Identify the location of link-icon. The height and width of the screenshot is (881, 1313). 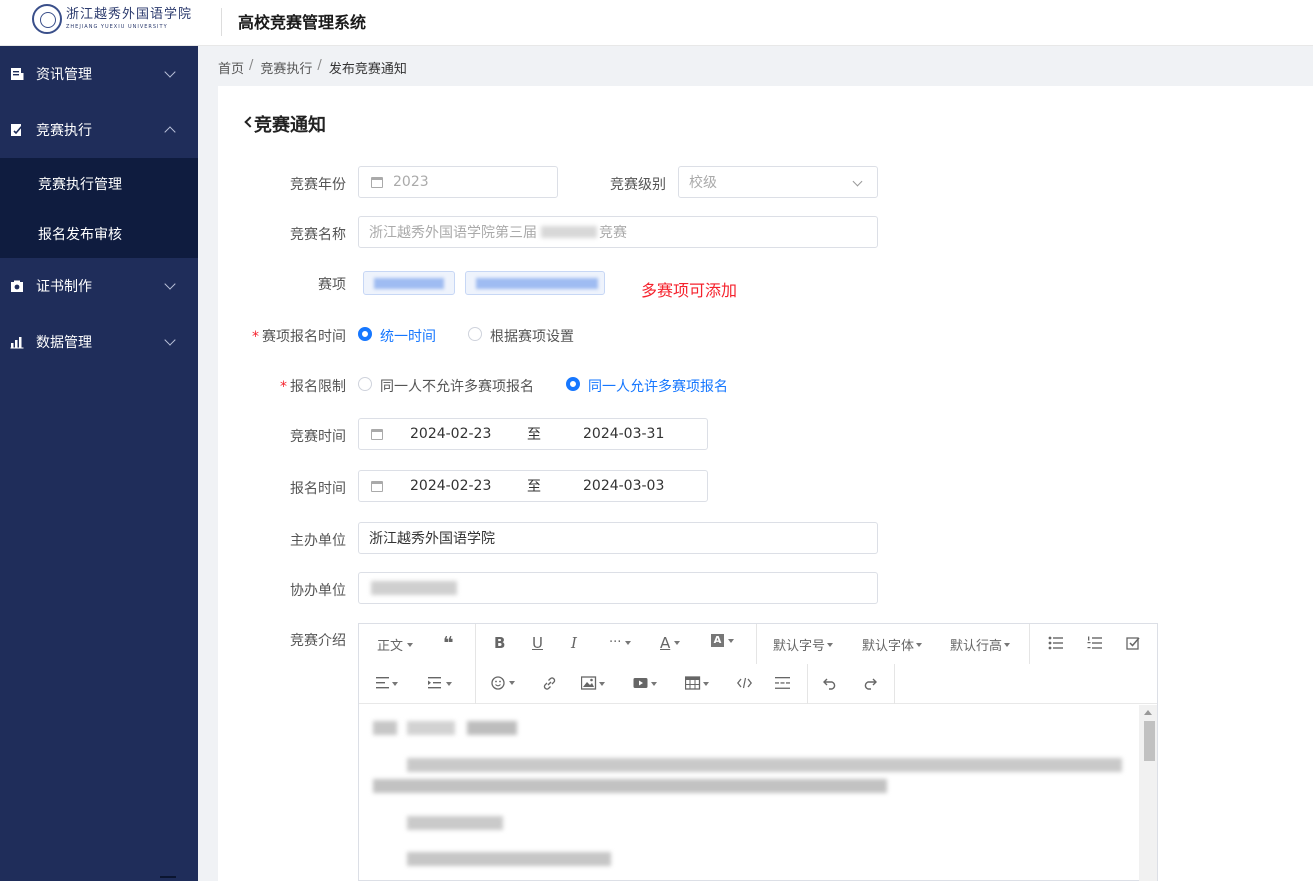
(549, 683).